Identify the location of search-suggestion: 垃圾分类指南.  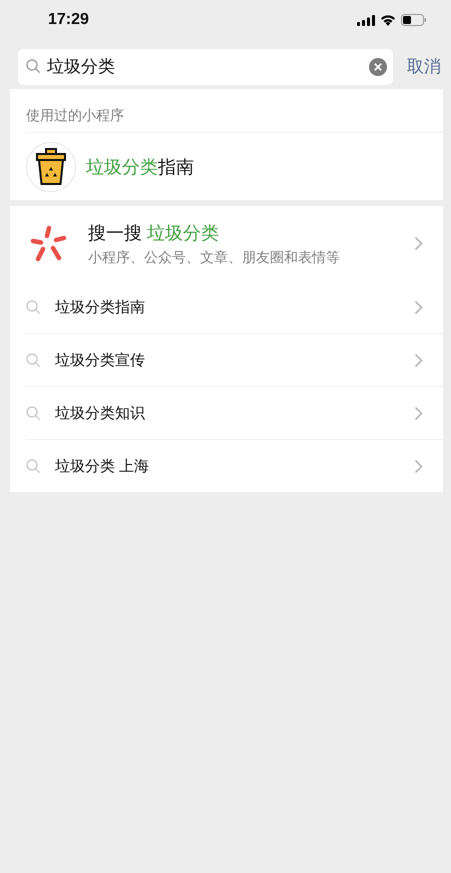
(227, 307).